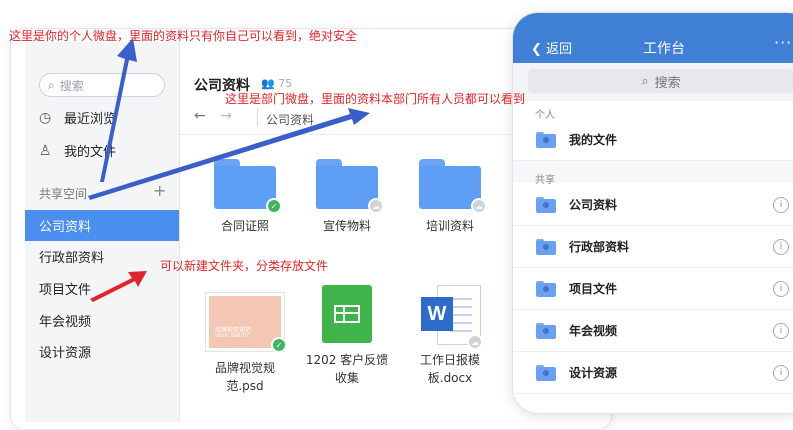 The image size is (793, 430). What do you see at coordinates (183, 36) in the screenshot?
I see `annotation-personal: 这里是你的个人微盘，里面的资料只有你自己可以看到，绝对安全` at bounding box center [183, 36].